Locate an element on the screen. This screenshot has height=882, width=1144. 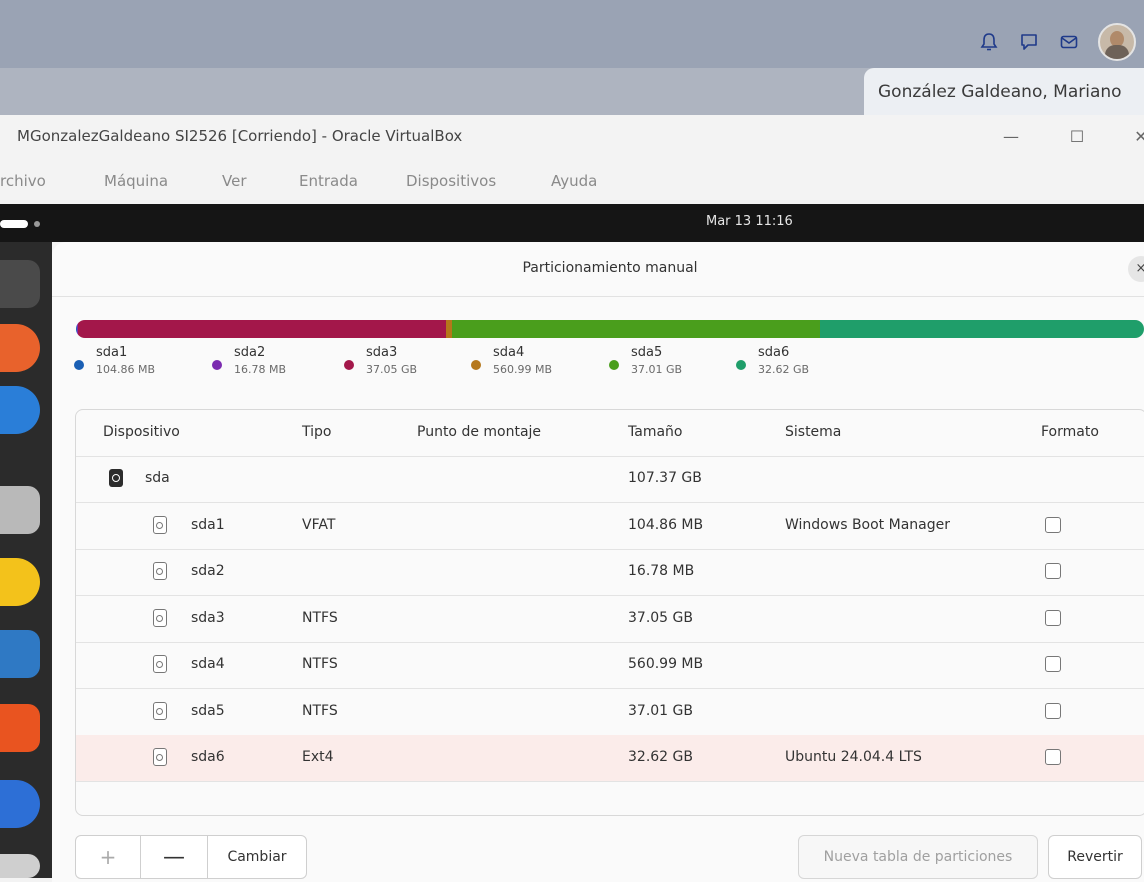
mail-icon is located at coordinates (1069, 42).